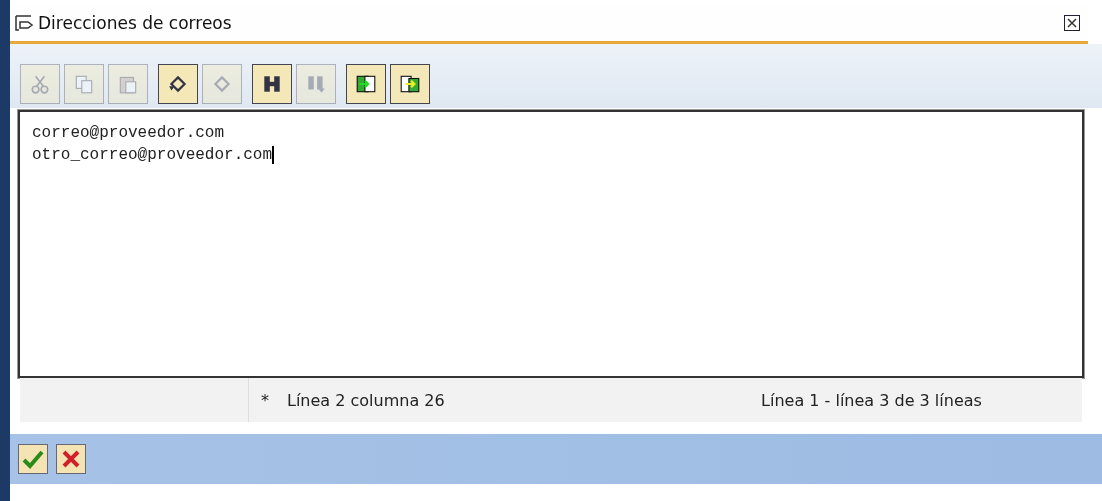 This screenshot has height=501, width=1102. I want to click on redo-icon, so click(222, 84).